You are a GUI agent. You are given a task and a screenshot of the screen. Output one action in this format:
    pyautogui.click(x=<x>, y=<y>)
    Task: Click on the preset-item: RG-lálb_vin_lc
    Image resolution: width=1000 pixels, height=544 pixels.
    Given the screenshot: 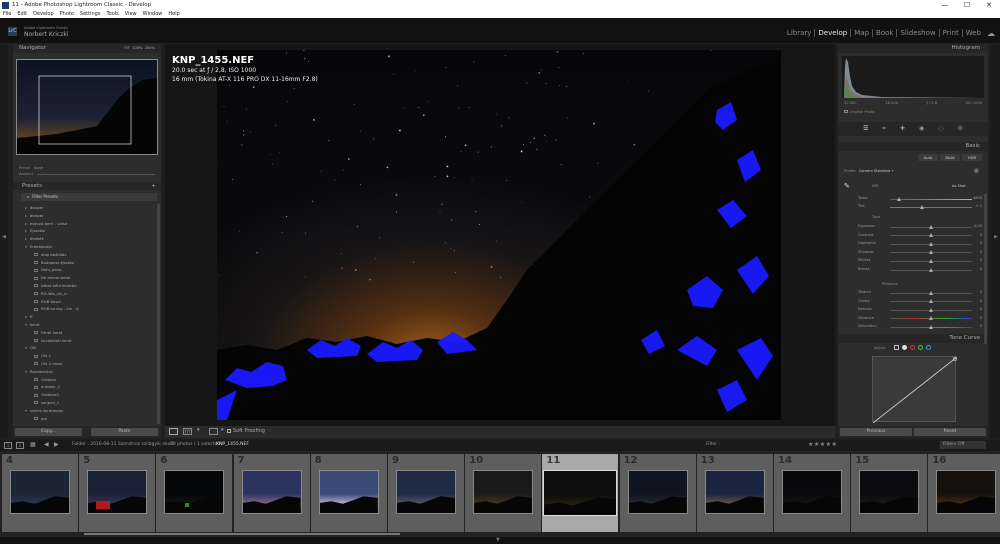 What is the action you would take?
    pyautogui.click(x=89, y=294)
    